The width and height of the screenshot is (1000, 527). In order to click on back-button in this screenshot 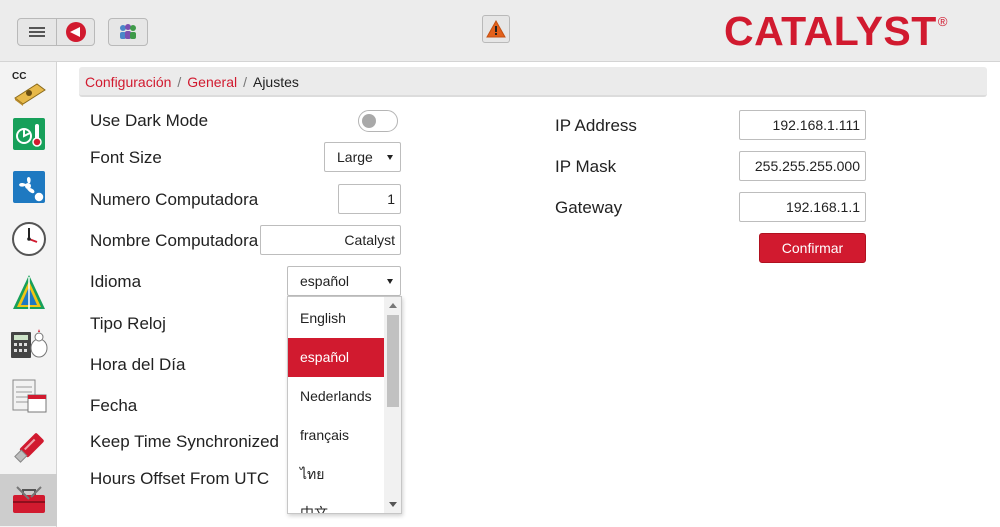, I will do `click(75, 32)`.